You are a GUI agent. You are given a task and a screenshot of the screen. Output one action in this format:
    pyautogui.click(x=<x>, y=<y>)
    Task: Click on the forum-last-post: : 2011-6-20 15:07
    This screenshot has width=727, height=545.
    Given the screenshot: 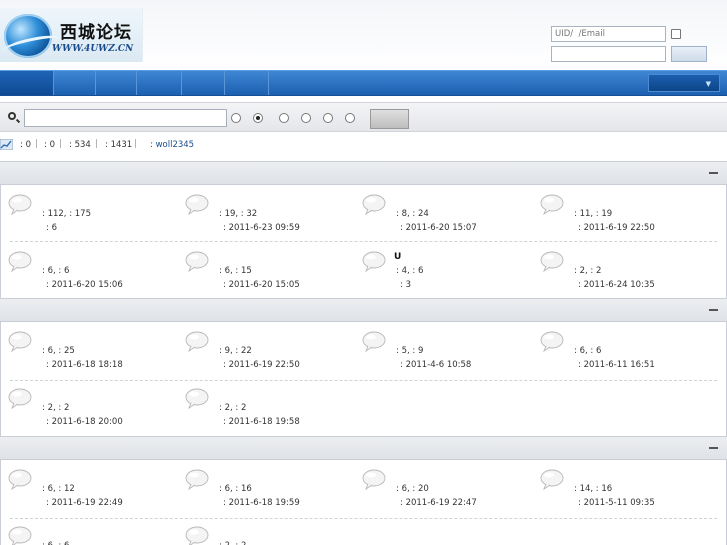 What is the action you would take?
    pyautogui.click(x=438, y=228)
    